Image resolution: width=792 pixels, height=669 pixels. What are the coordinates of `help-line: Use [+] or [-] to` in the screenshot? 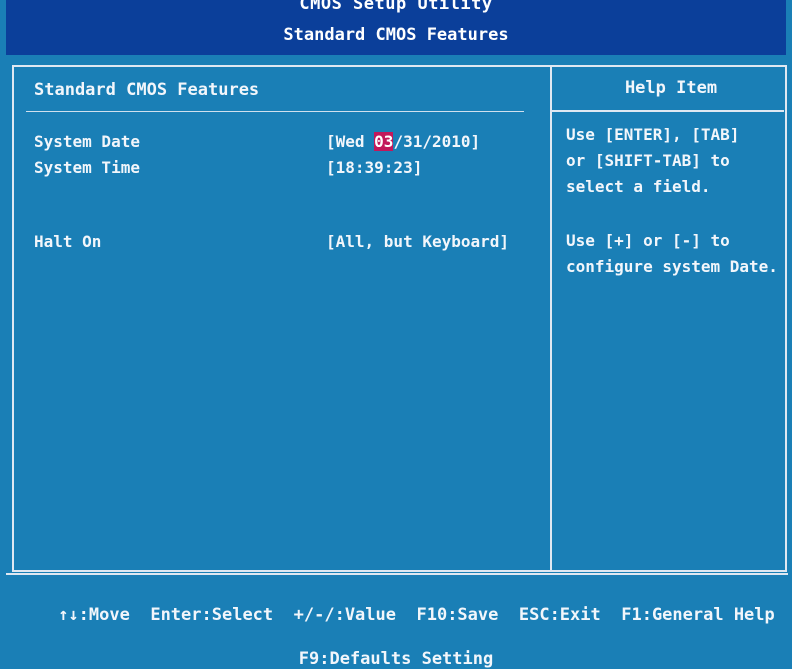 It's located at (648, 240).